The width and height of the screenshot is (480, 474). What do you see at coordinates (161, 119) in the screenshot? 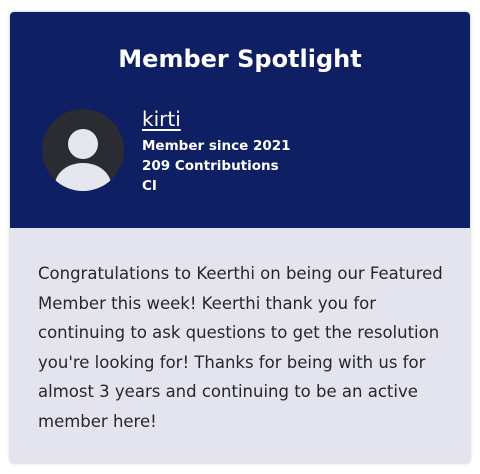
I see `member-username-link: kirti` at bounding box center [161, 119].